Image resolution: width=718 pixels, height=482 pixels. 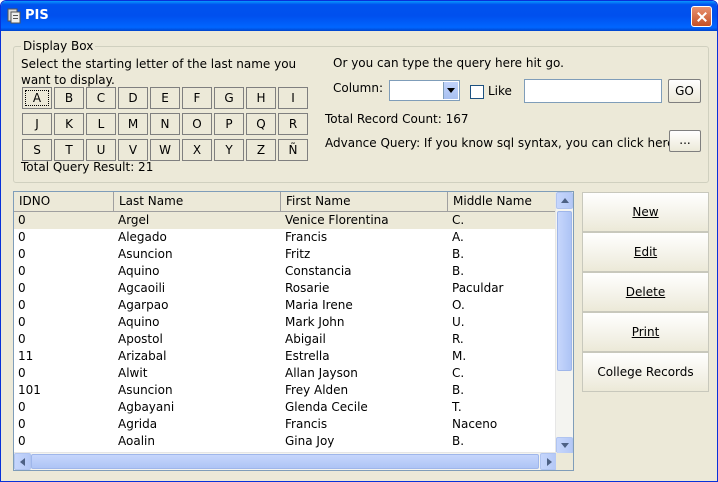 What do you see at coordinates (22, 461) in the screenshot?
I see `scroll-left-button` at bounding box center [22, 461].